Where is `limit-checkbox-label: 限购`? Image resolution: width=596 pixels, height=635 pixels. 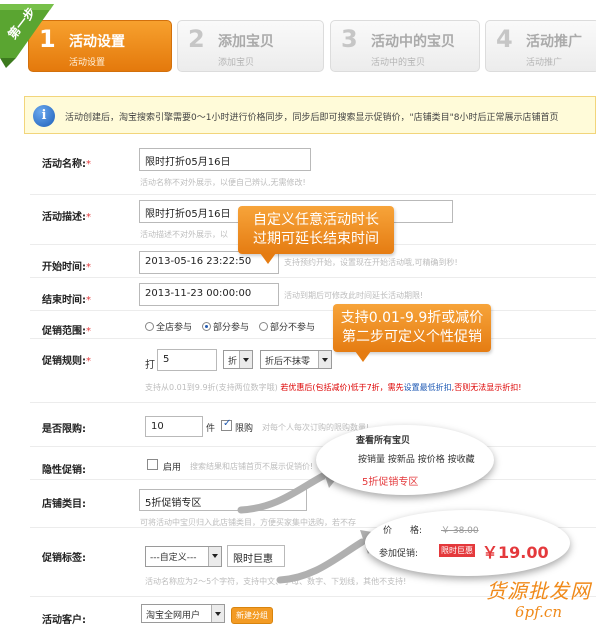
limit-checkbox-label: 限购 is located at coordinates (244, 429).